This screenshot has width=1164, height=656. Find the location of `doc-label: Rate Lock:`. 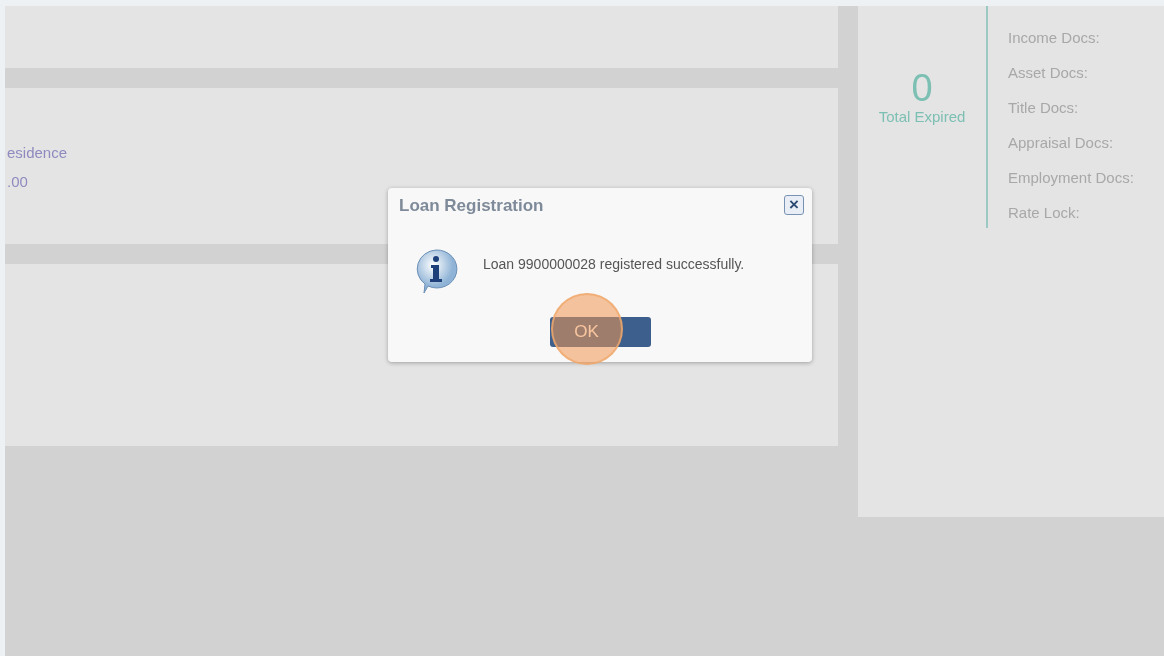

doc-label: Rate Lock: is located at coordinates (1044, 213).